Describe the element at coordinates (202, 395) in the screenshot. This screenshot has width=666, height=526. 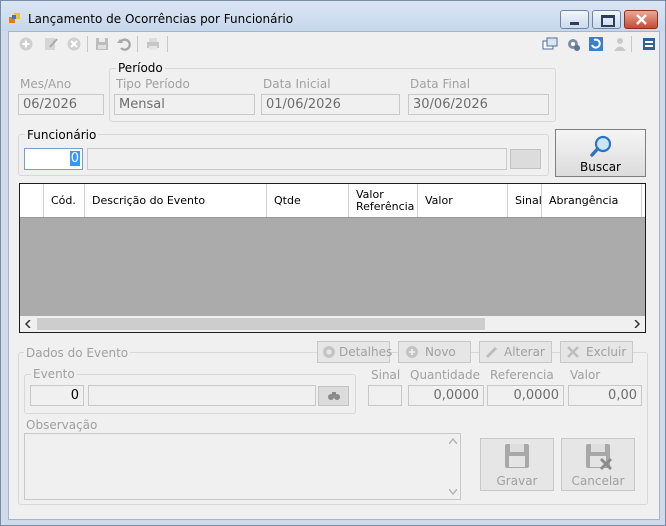
I see `evento-desc-field` at that location.